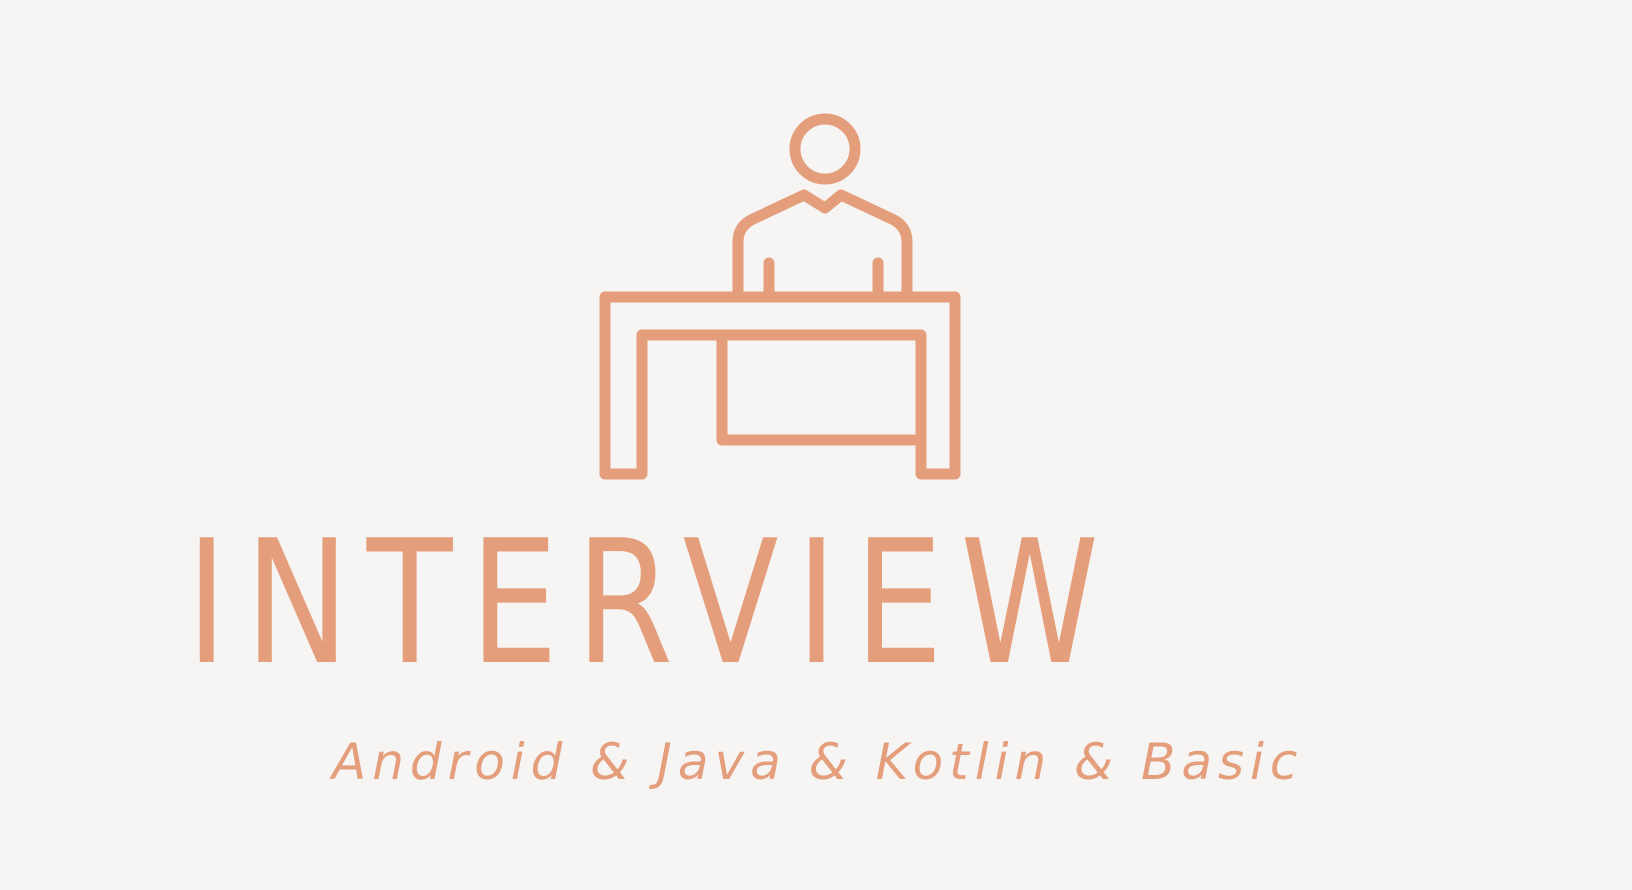 This screenshot has width=1632, height=890. Describe the element at coordinates (780, 296) in the screenshot. I see `interview-desk-person-icon` at that location.